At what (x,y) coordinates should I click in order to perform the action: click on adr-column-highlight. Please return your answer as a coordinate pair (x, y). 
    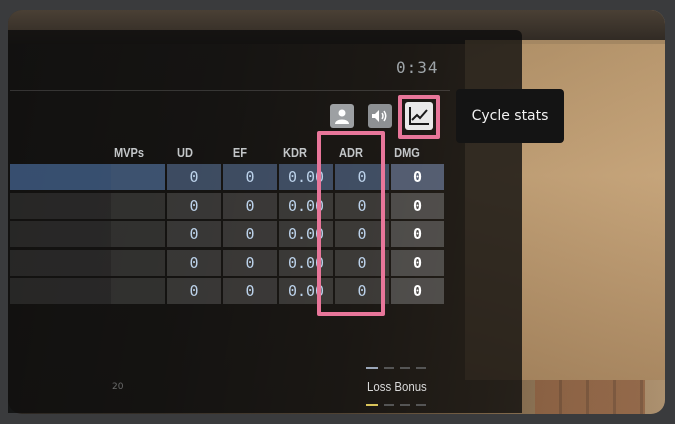
    Looking at the image, I should click on (351, 223).